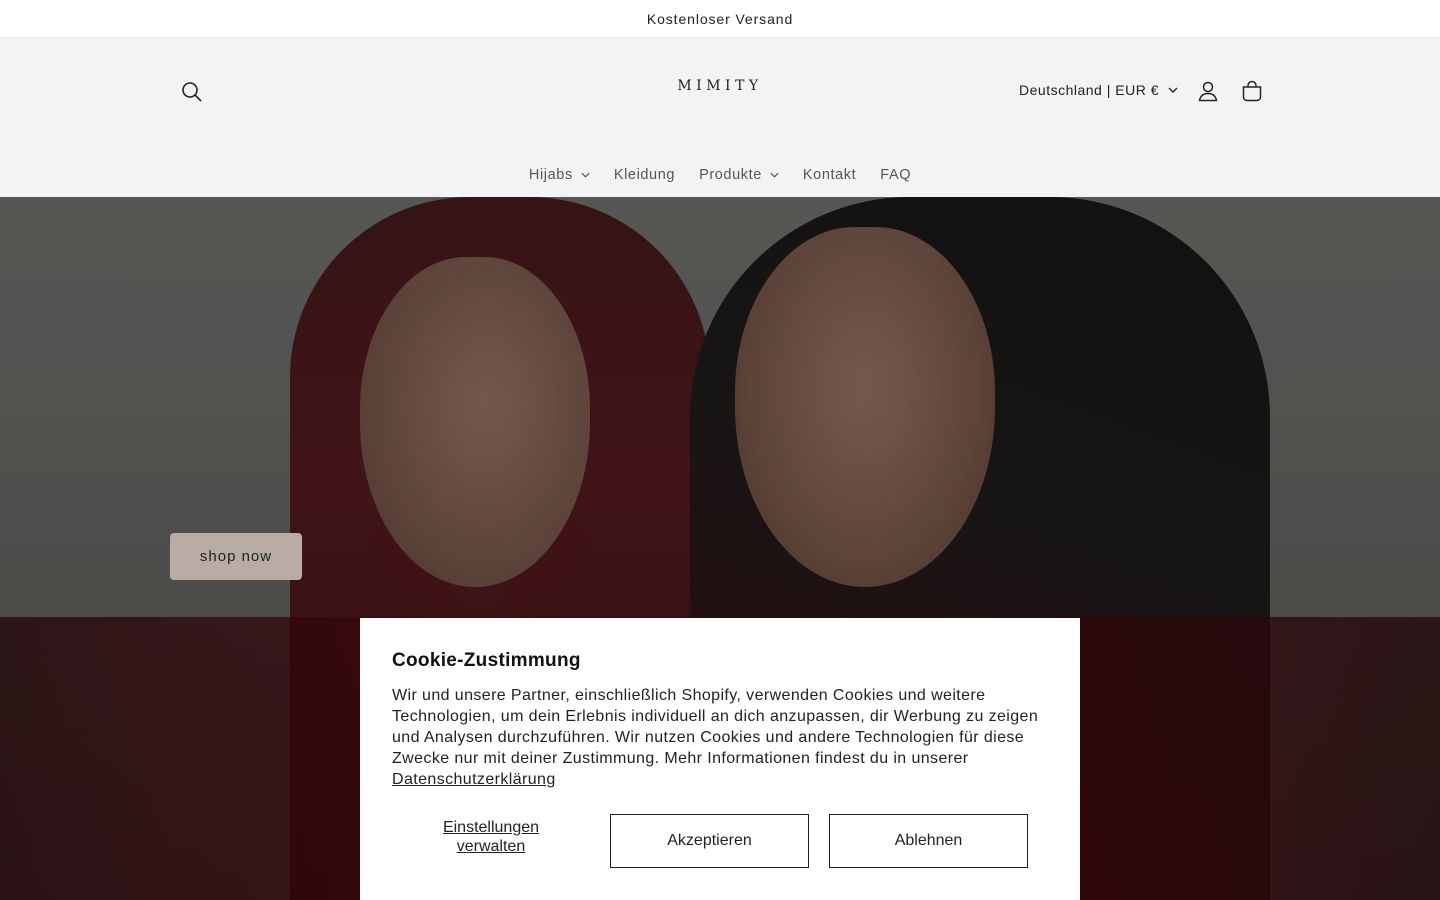  I want to click on main-navigation: Hijabs Kleidung Produkte Kontakt FAQ, so click(720, 175).